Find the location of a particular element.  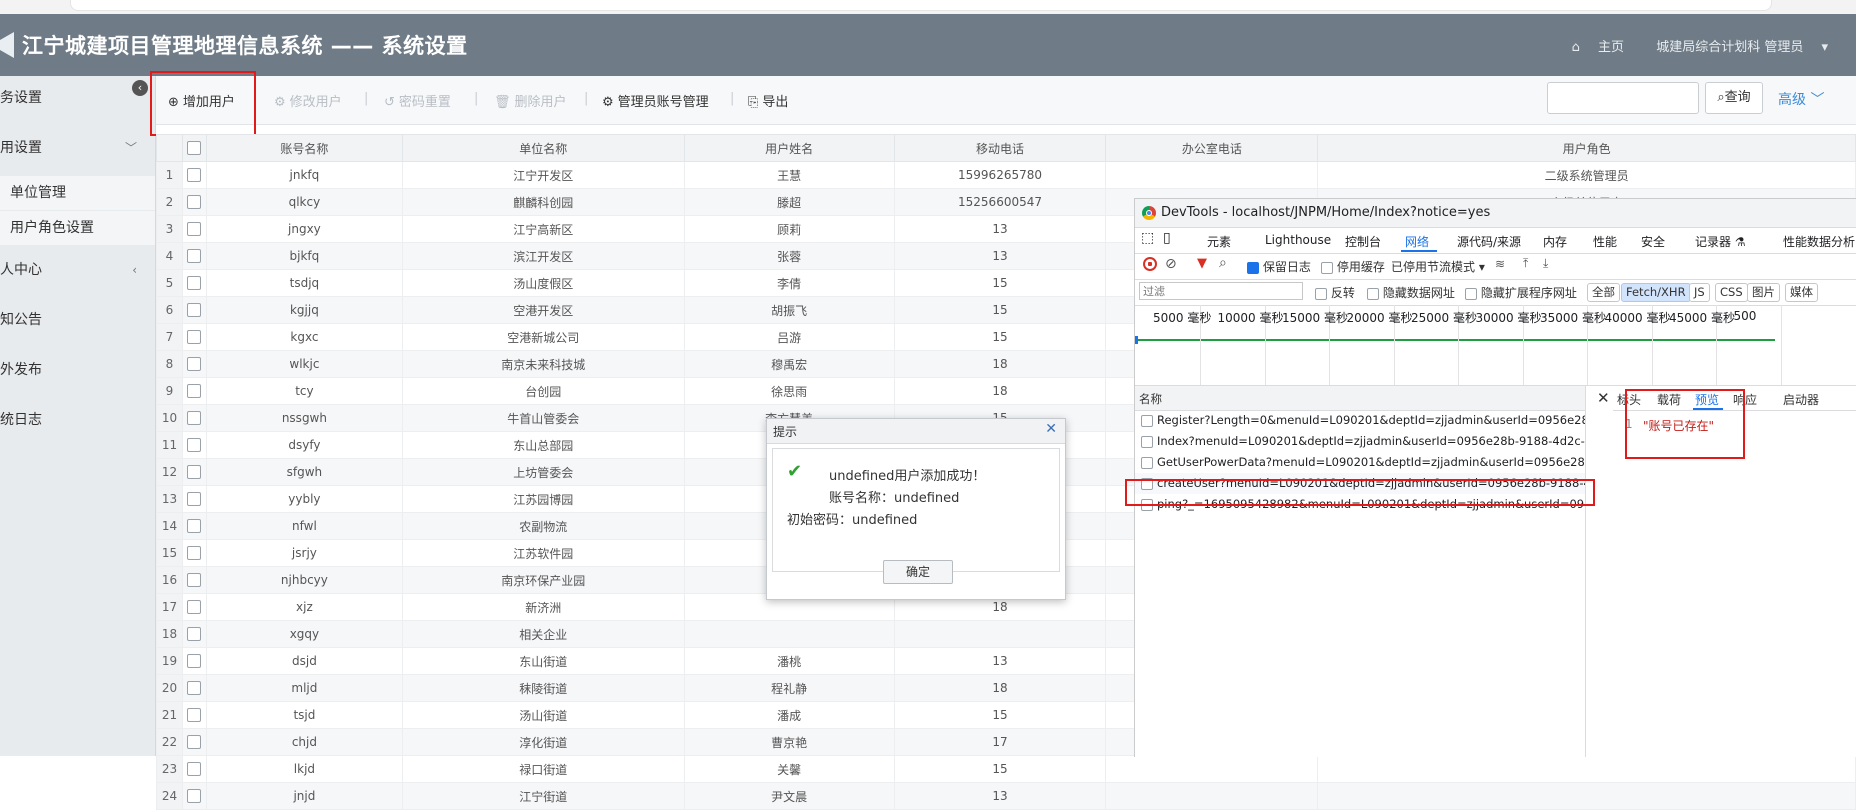

device-toggle-icon: ▯ is located at coordinates (1167, 238).